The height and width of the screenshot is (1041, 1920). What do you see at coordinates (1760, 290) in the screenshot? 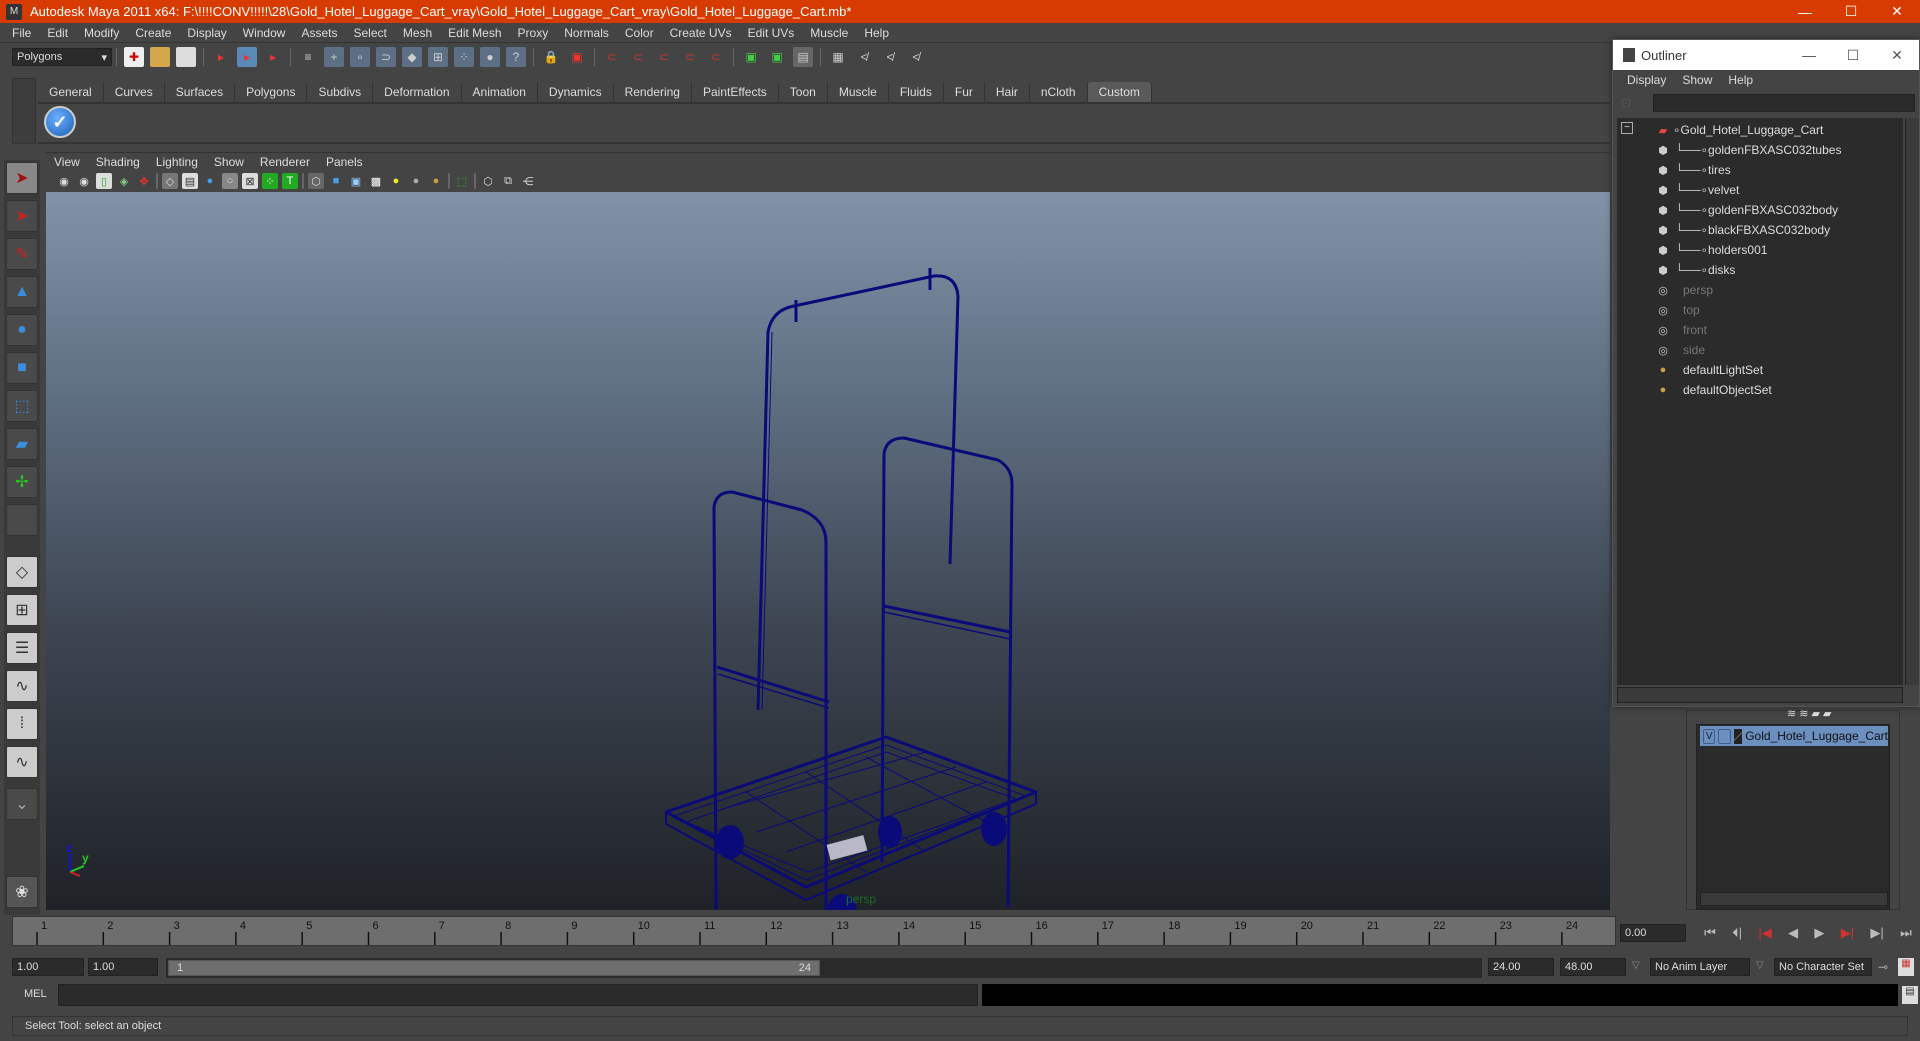
I see `outliner-item: ◎ persp` at bounding box center [1760, 290].